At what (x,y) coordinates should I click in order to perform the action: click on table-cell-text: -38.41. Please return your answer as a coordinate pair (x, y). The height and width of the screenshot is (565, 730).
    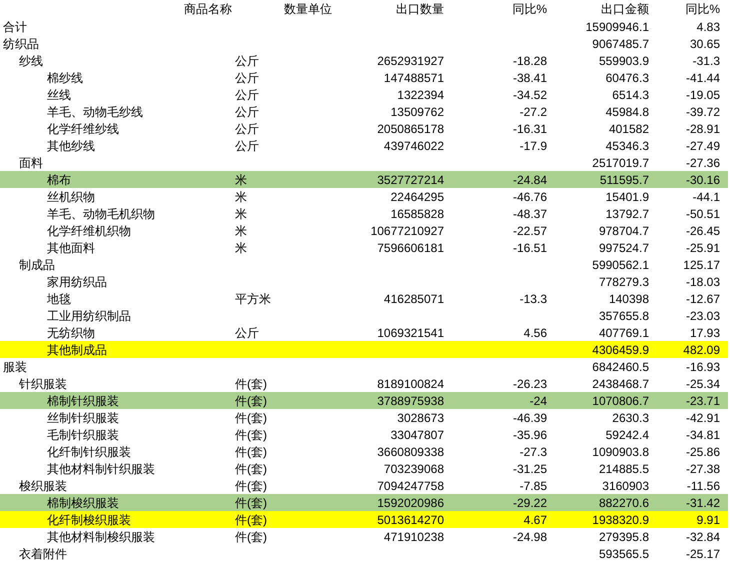
    Looking at the image, I should click on (530, 78).